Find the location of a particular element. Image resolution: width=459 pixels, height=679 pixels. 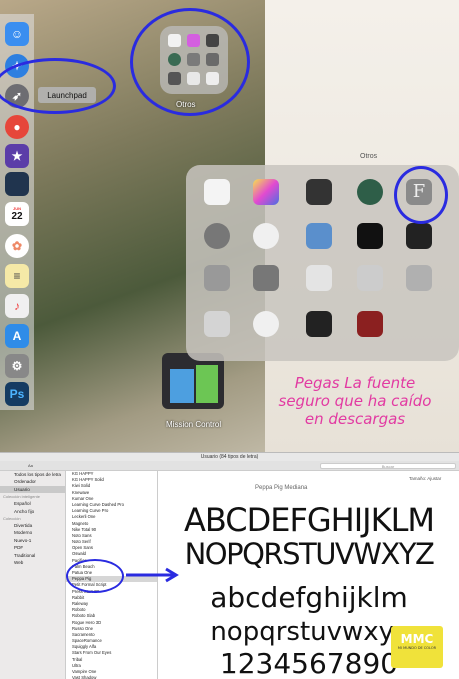

time-machine-icon is located at coordinates (370, 192).